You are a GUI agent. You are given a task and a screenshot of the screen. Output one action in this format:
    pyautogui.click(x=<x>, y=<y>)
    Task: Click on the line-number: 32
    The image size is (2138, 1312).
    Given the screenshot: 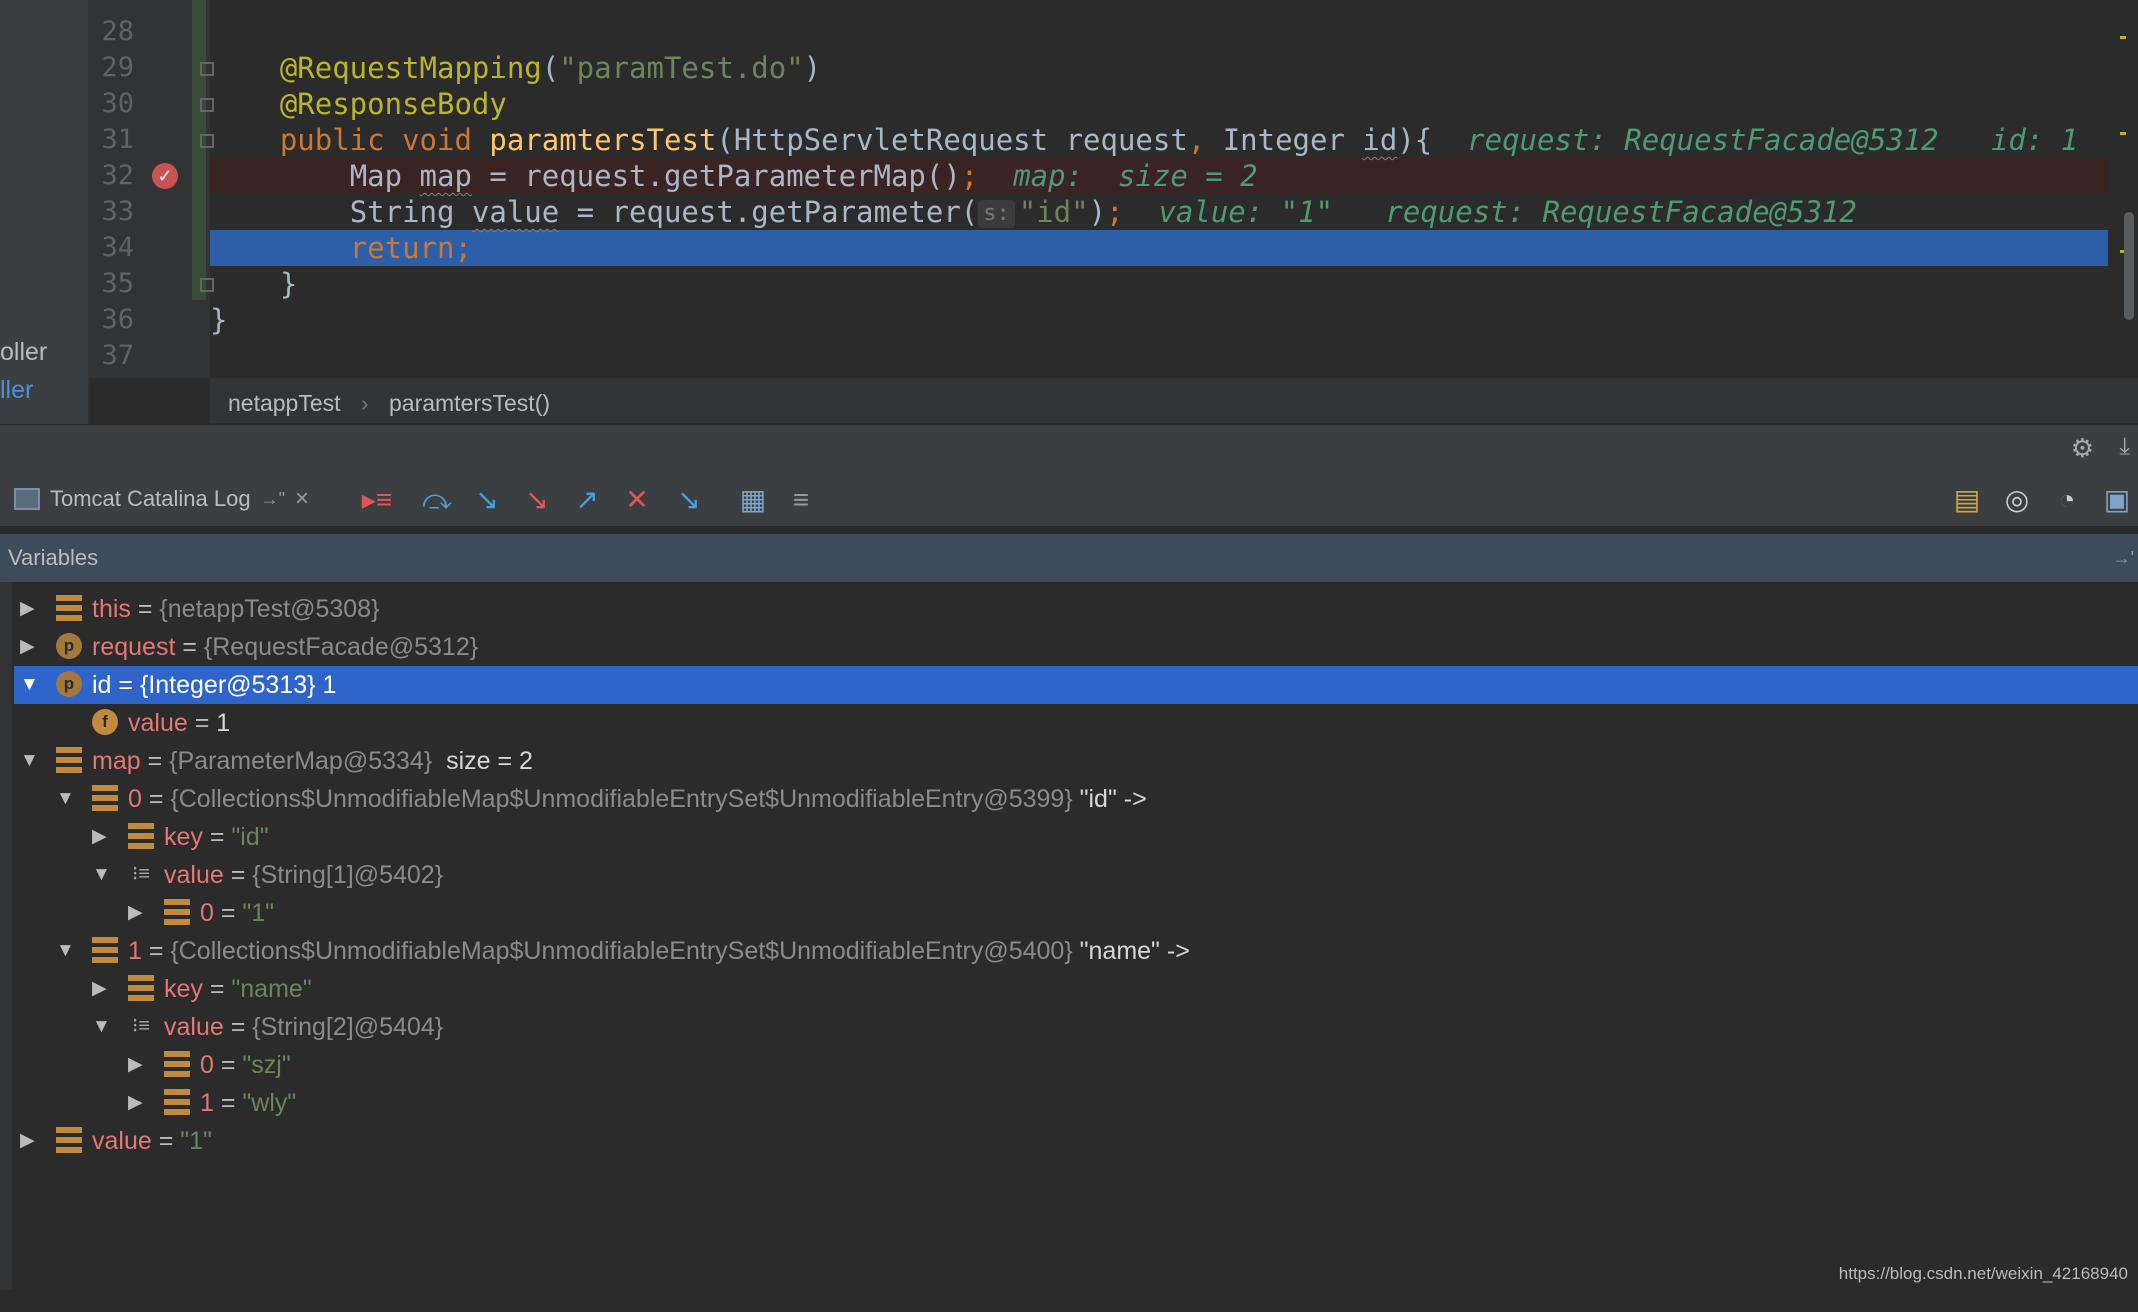 What is the action you would take?
    pyautogui.click(x=117, y=175)
    